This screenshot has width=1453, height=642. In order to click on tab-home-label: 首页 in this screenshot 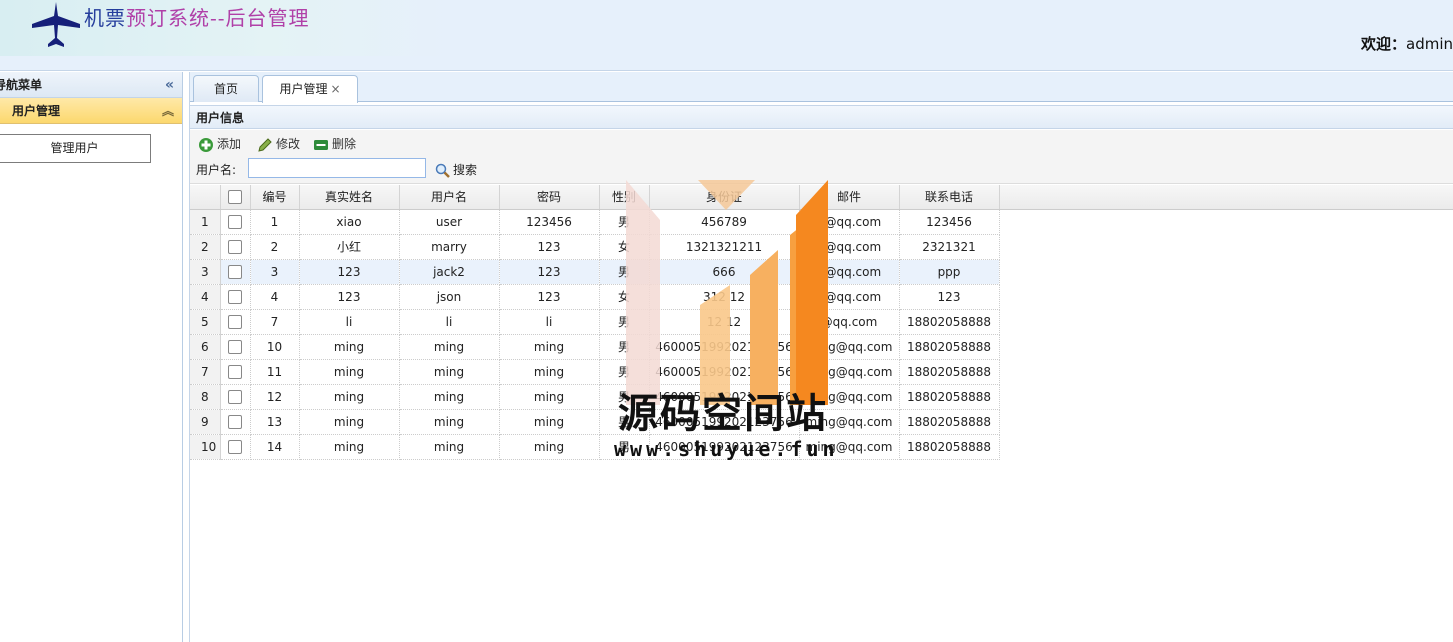, I will do `click(225, 89)`.